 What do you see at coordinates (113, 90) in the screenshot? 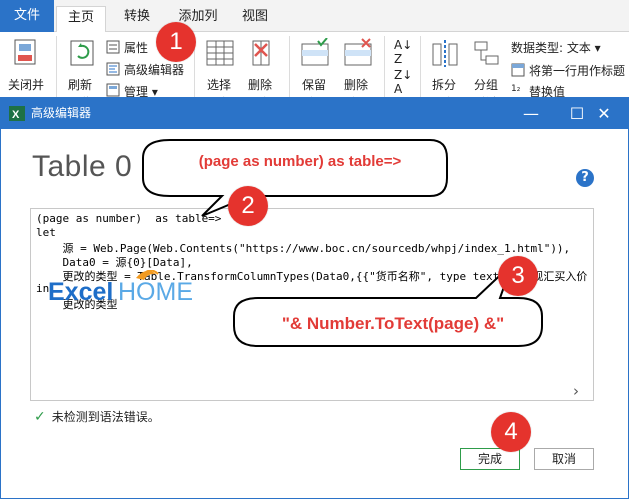
I see `manage-icon` at bounding box center [113, 90].